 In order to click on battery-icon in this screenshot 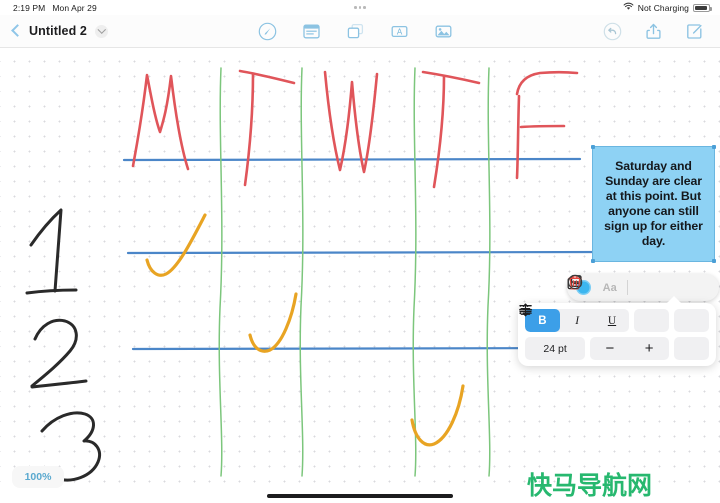, I will do `click(702, 7)`.